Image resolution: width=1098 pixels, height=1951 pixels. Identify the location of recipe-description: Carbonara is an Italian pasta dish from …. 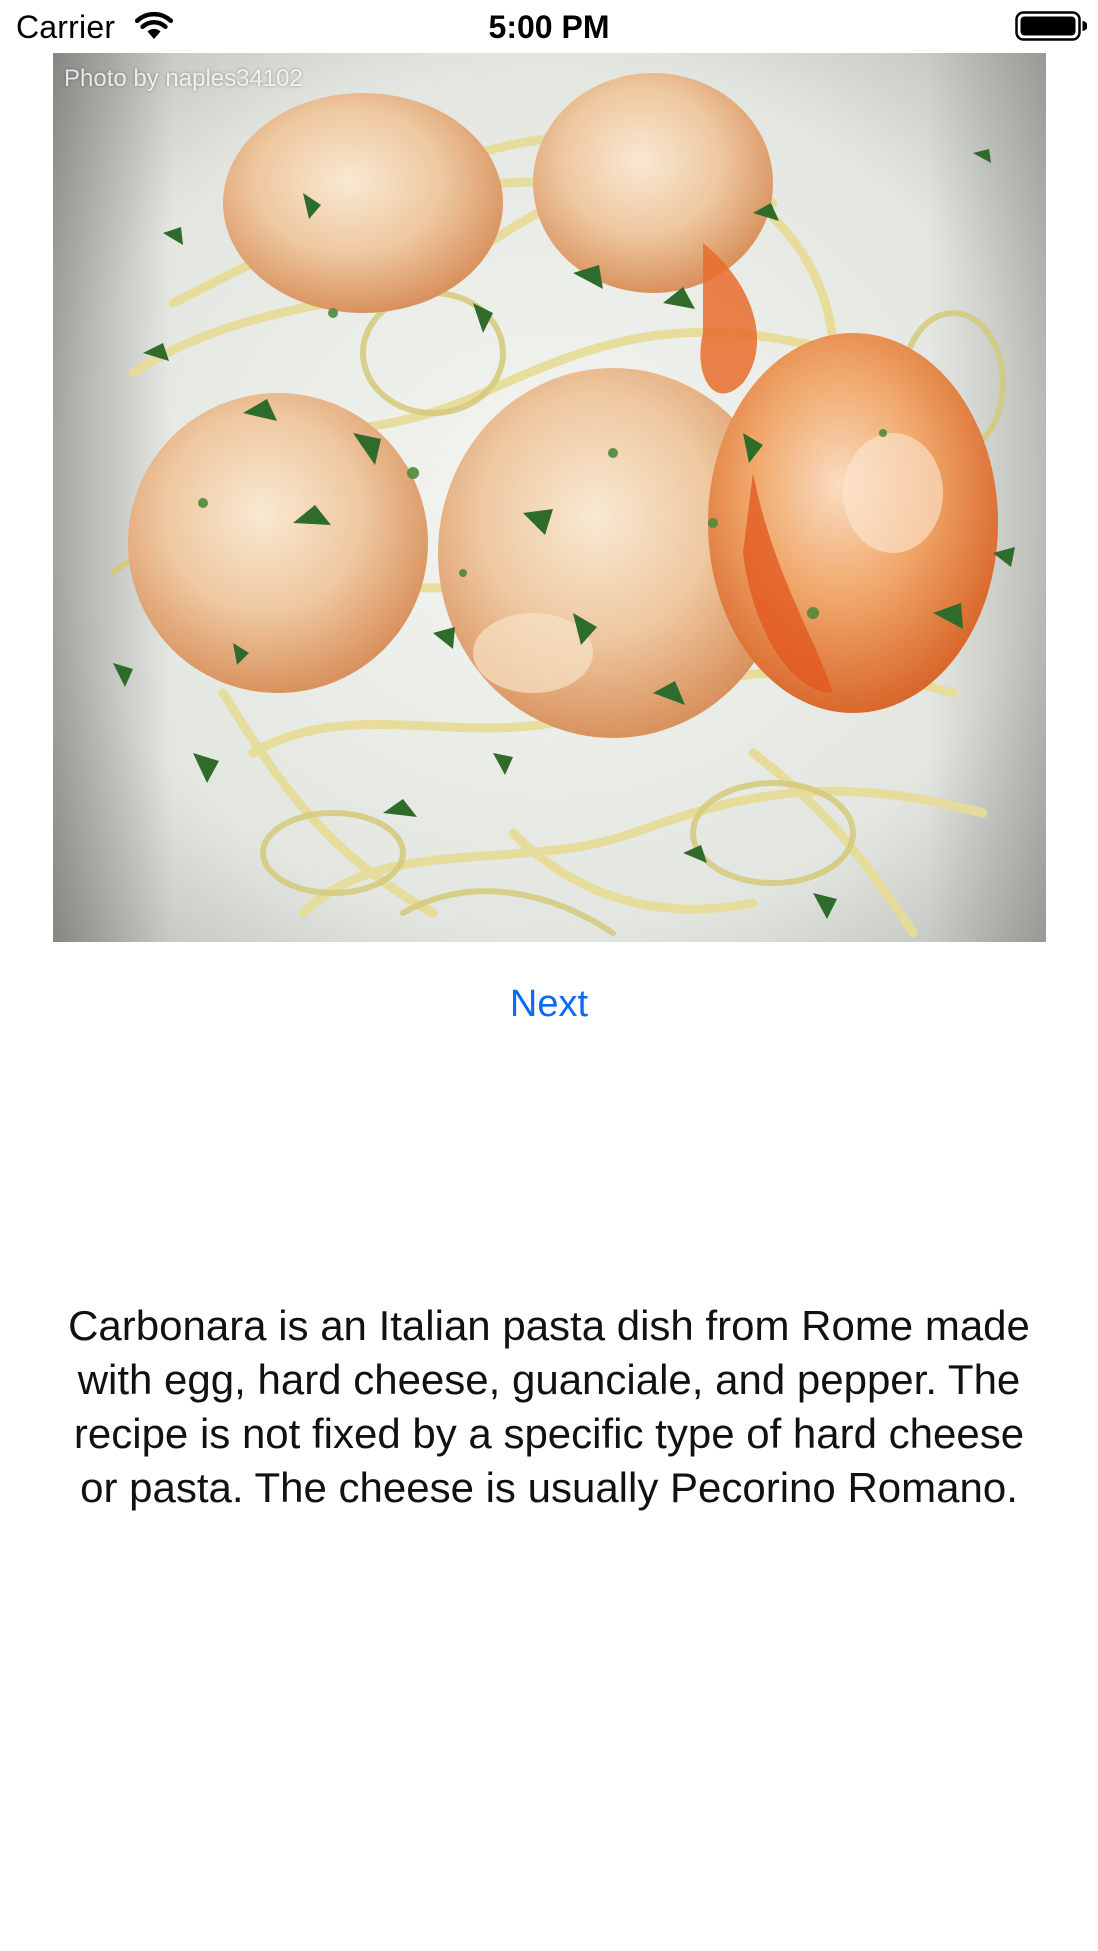
(549, 1406).